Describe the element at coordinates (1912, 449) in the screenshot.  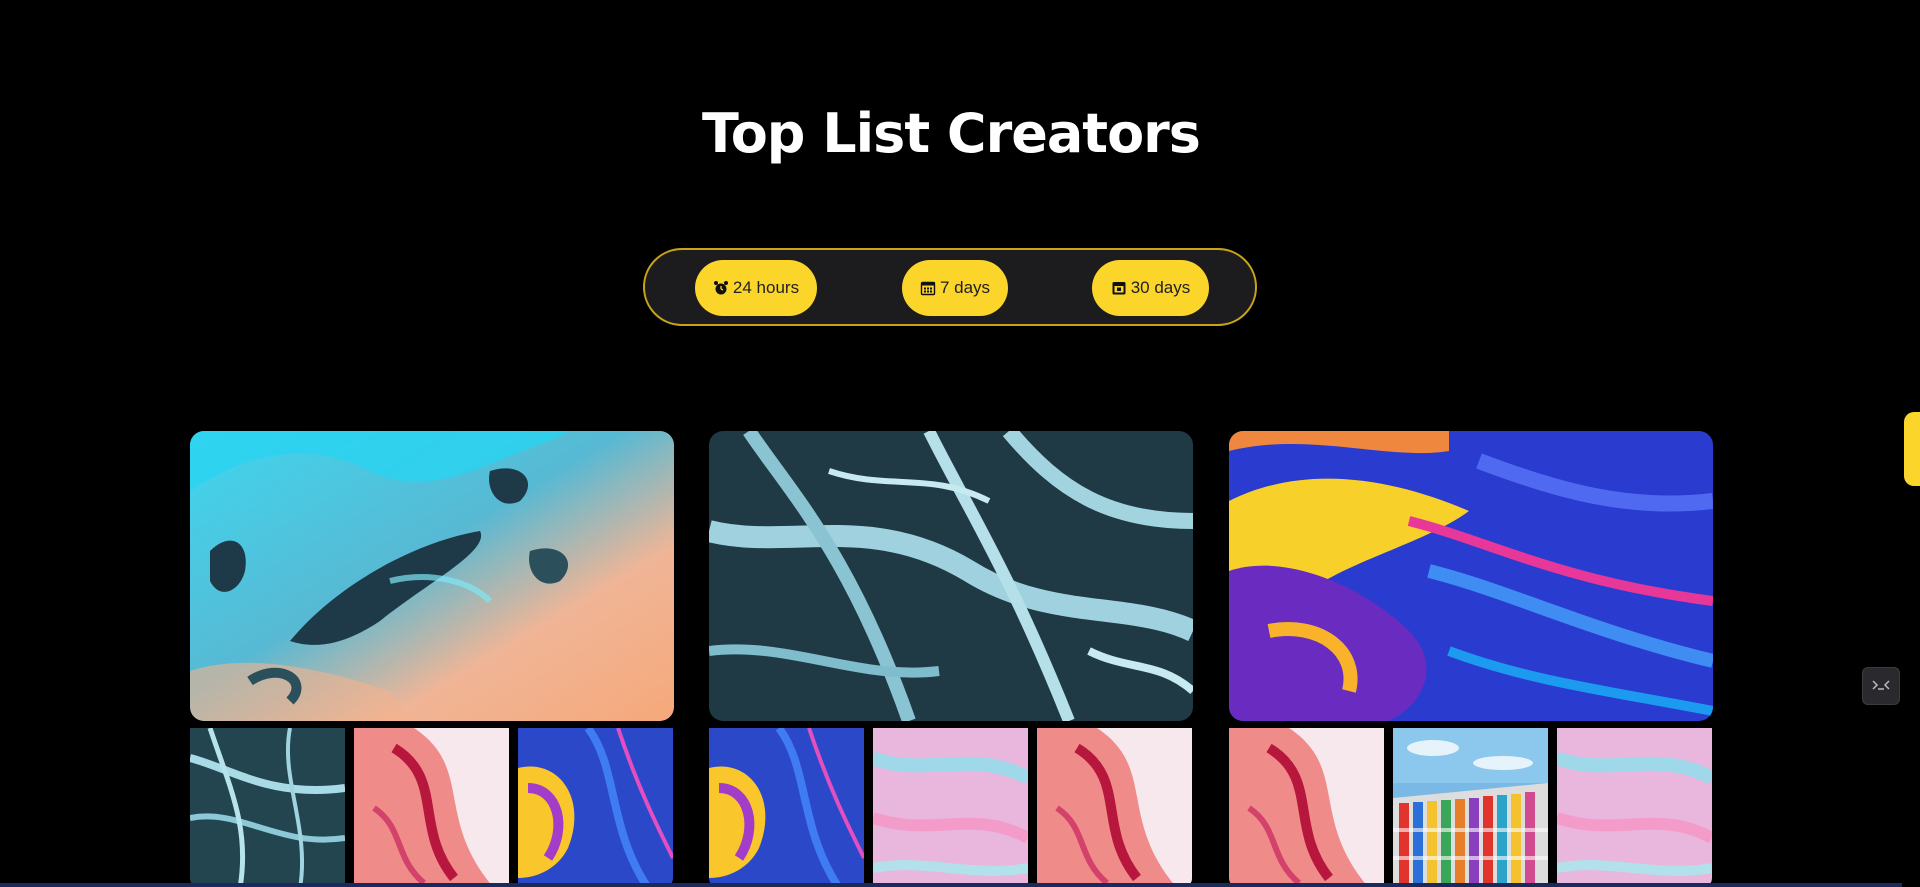
I see `scrollbar-thumb` at that location.